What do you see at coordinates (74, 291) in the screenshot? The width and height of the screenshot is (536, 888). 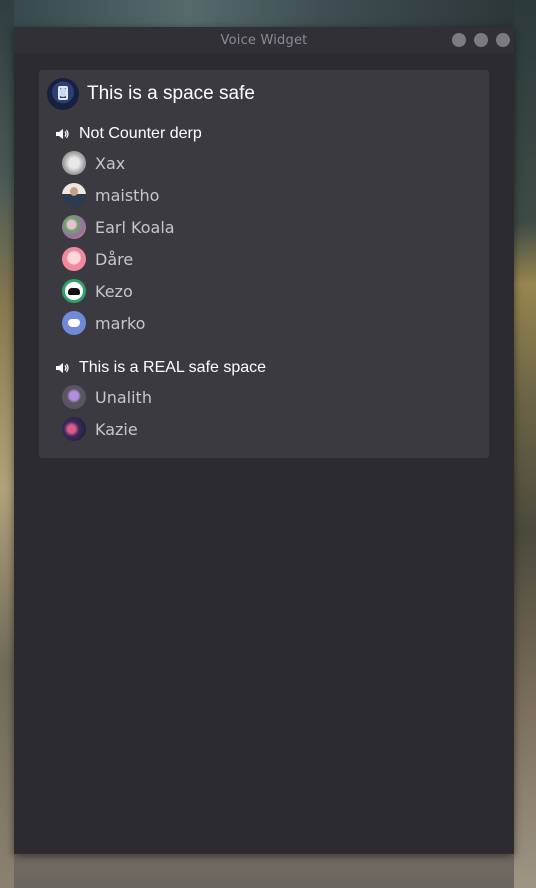 I see `avatar-speaking` at bounding box center [74, 291].